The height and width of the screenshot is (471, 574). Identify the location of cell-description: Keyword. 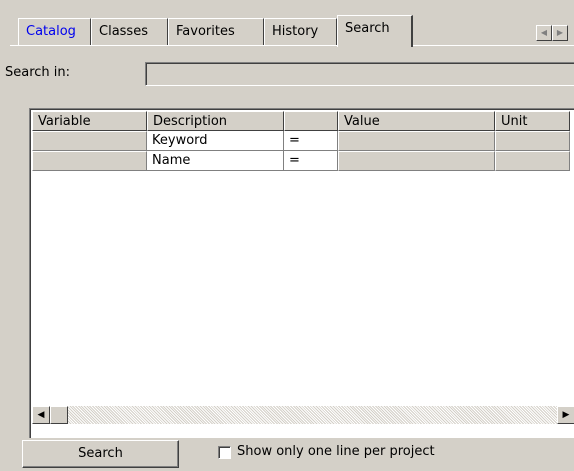
(215, 141).